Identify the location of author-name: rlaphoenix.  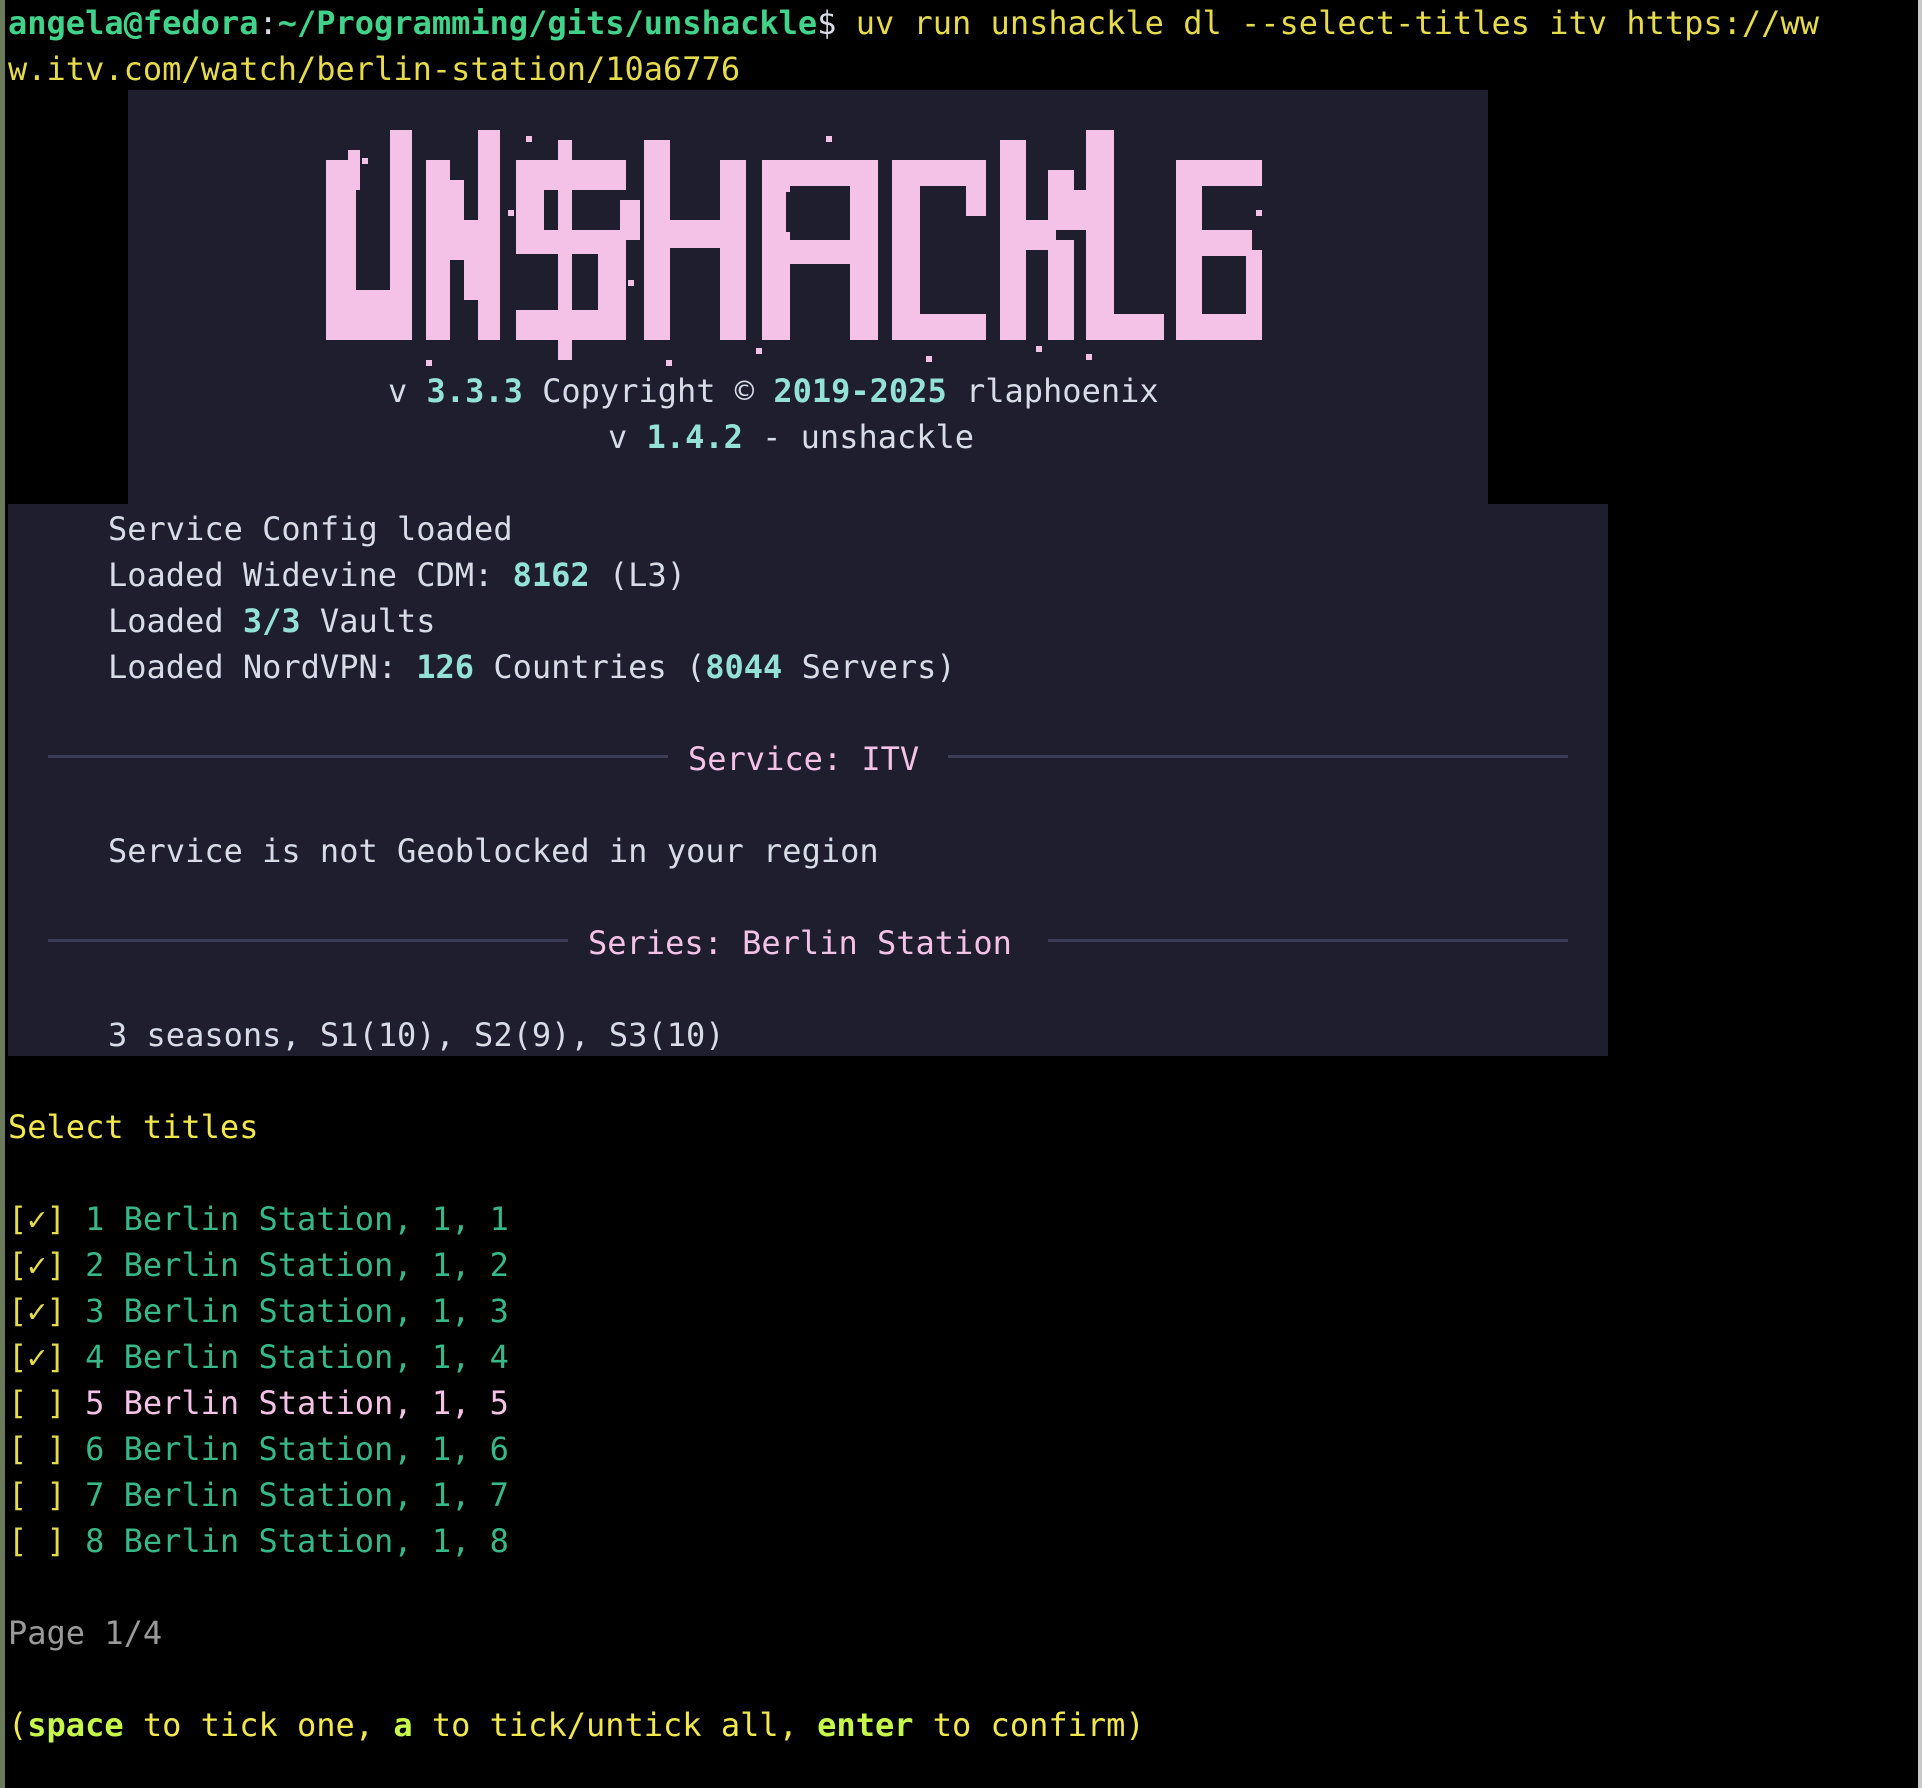
(1052, 391).